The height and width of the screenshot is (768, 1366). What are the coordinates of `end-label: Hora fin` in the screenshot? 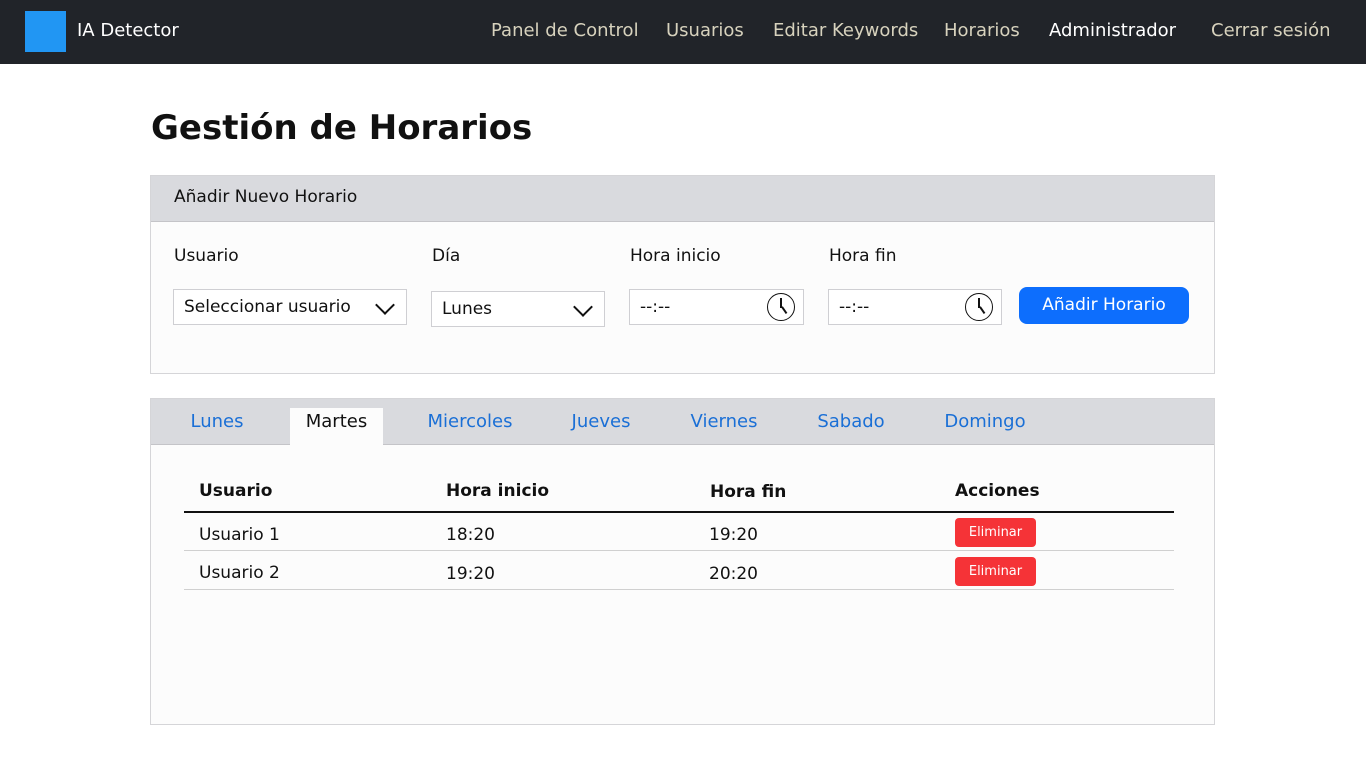 It's located at (863, 256).